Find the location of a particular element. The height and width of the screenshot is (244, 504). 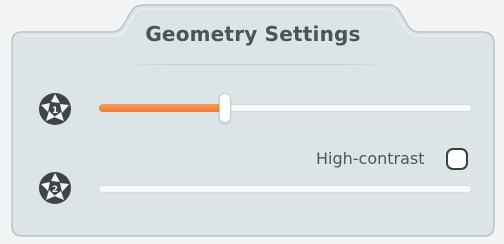

aperture-2-icon: 2 is located at coordinates (55, 188).